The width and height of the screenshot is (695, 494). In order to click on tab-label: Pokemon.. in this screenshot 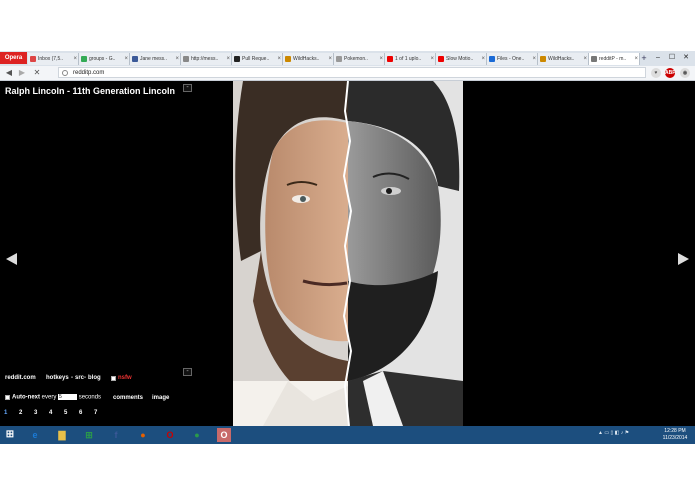, I will do `click(356, 59)`.